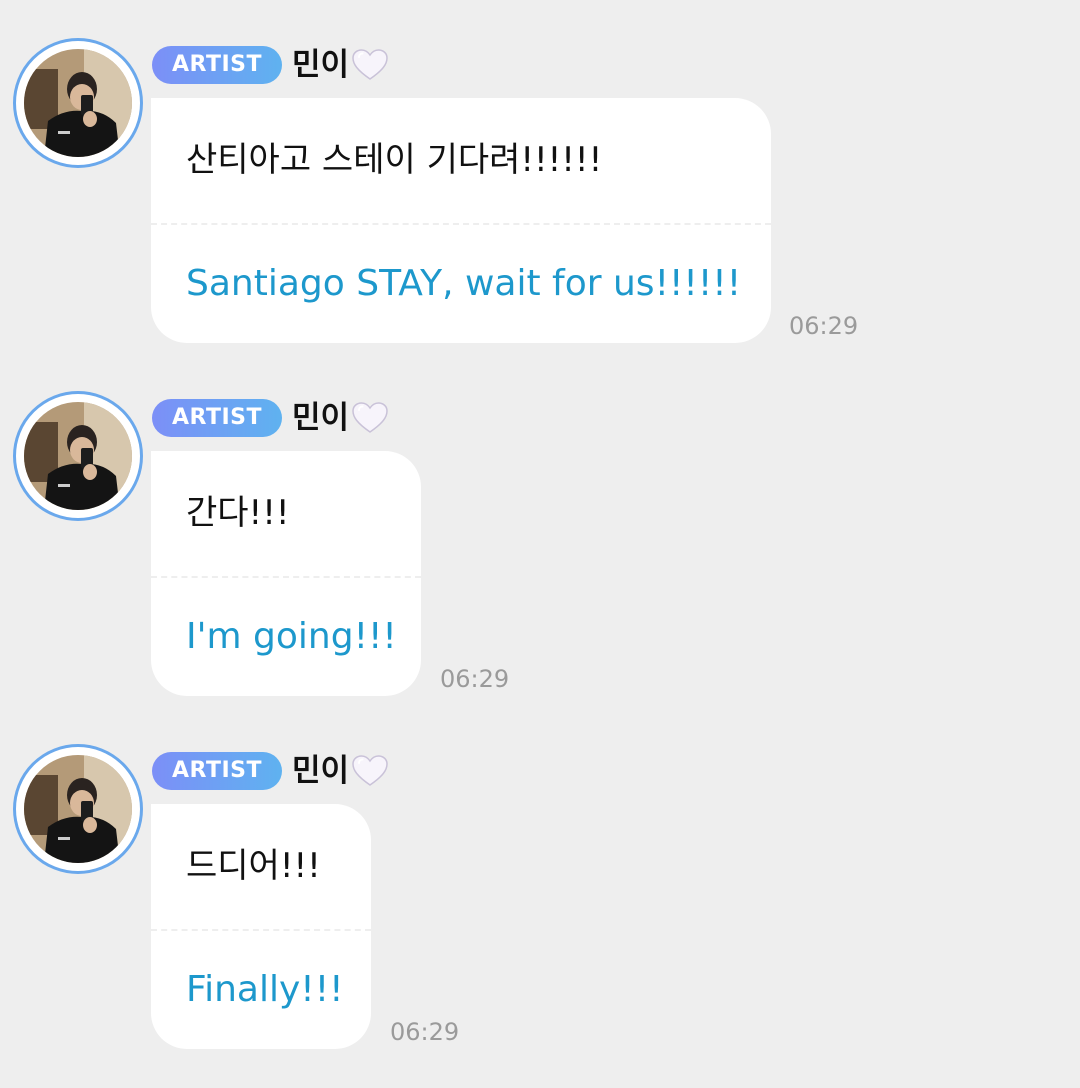 The height and width of the screenshot is (1088, 1080). What do you see at coordinates (253, 866) in the screenshot?
I see `korean-text: 드디어!!!` at bounding box center [253, 866].